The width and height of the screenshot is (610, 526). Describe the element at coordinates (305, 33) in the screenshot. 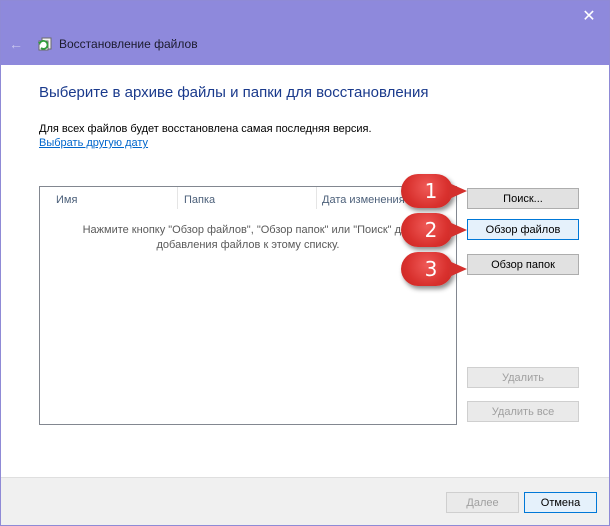

I see `title-bar: ✕ ← Восстановление файлов` at that location.